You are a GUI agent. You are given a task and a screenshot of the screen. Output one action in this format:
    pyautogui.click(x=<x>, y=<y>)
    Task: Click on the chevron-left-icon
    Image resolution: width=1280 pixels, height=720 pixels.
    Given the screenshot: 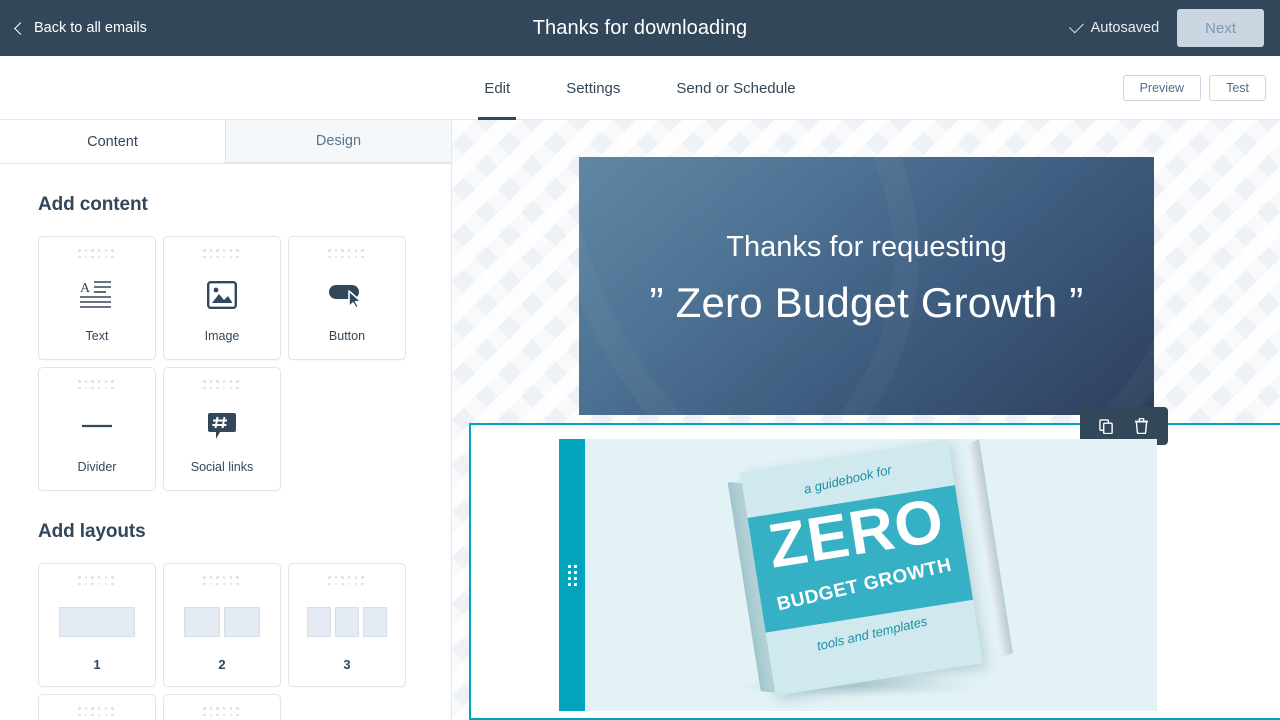 What is the action you would take?
    pyautogui.click(x=20, y=28)
    